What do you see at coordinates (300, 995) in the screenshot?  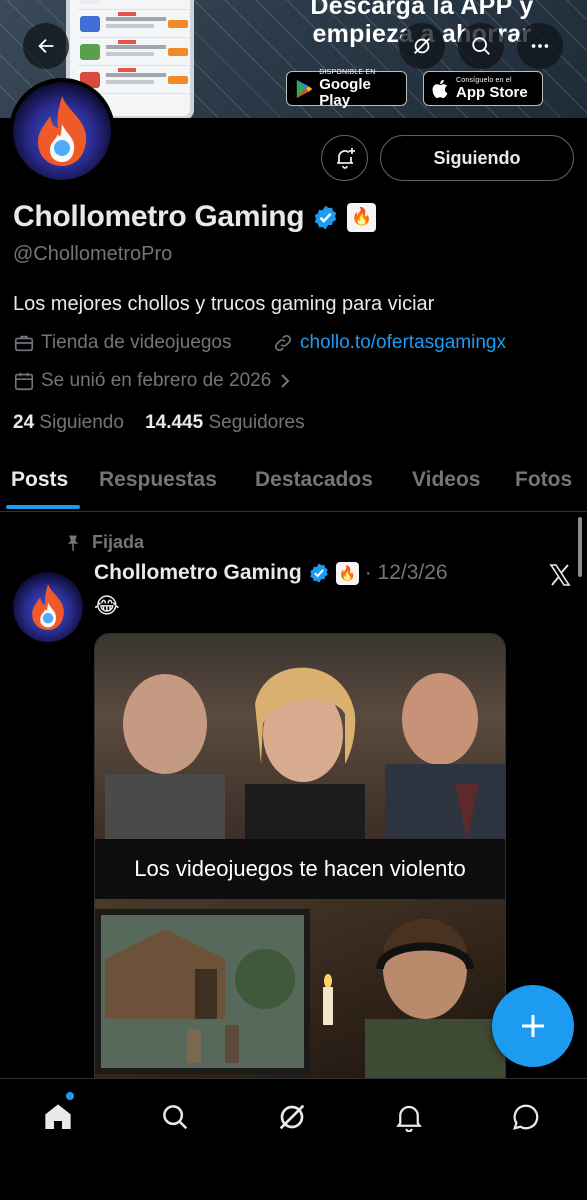 I see `media-gamer-scene` at bounding box center [300, 995].